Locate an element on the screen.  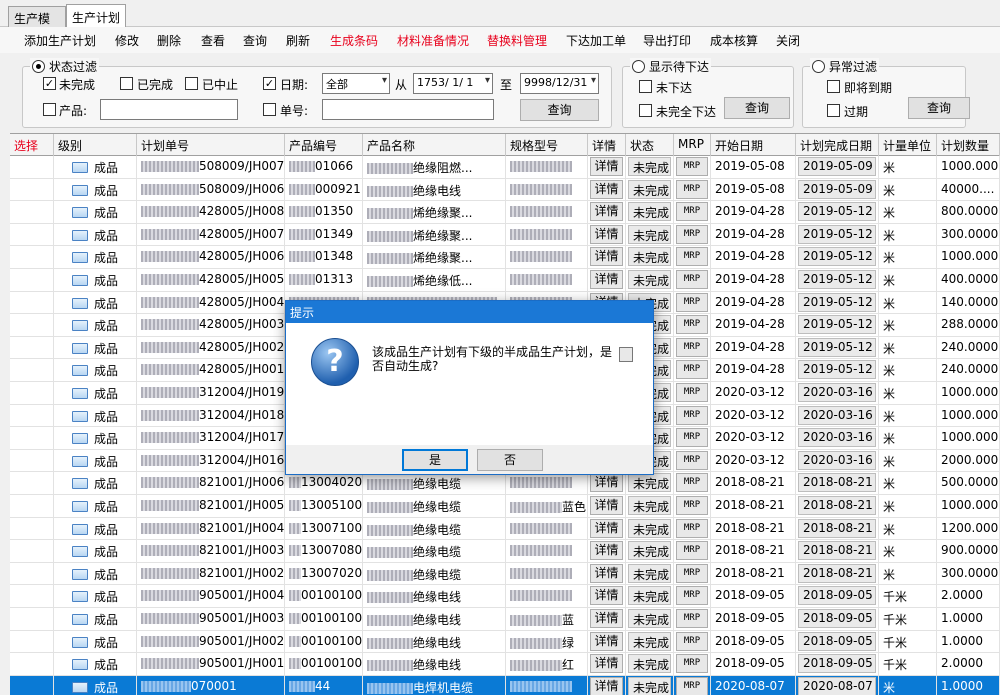
refresh-button: 刷新 is located at coordinates (298, 40).